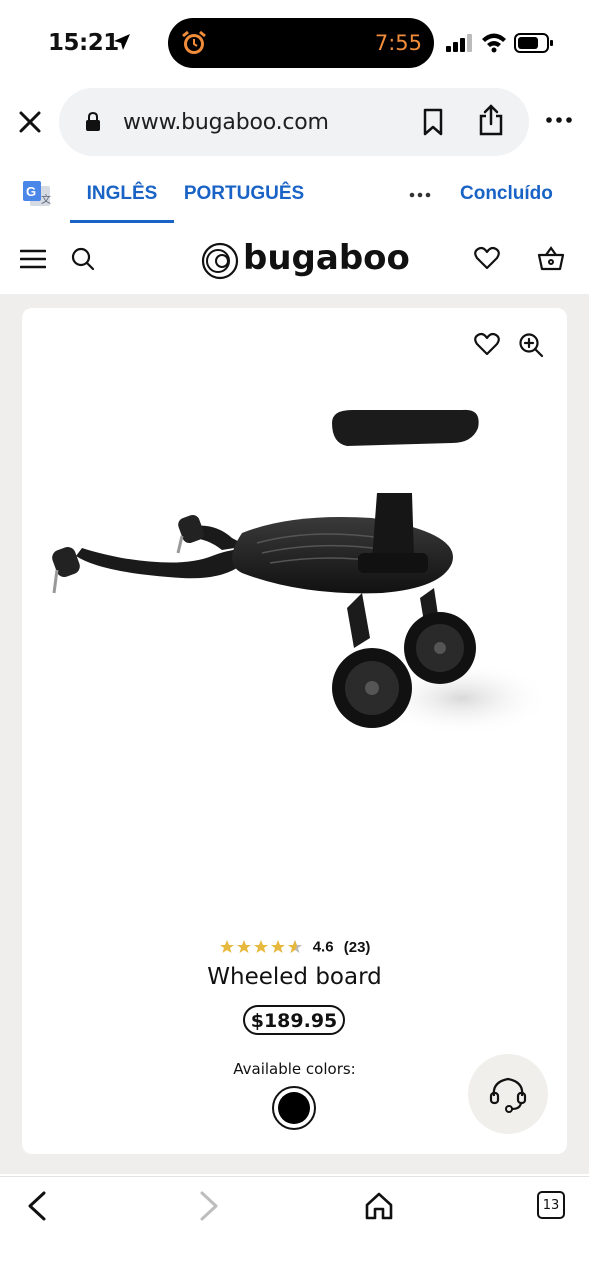  I want to click on heart-icon, so click(487, 258).